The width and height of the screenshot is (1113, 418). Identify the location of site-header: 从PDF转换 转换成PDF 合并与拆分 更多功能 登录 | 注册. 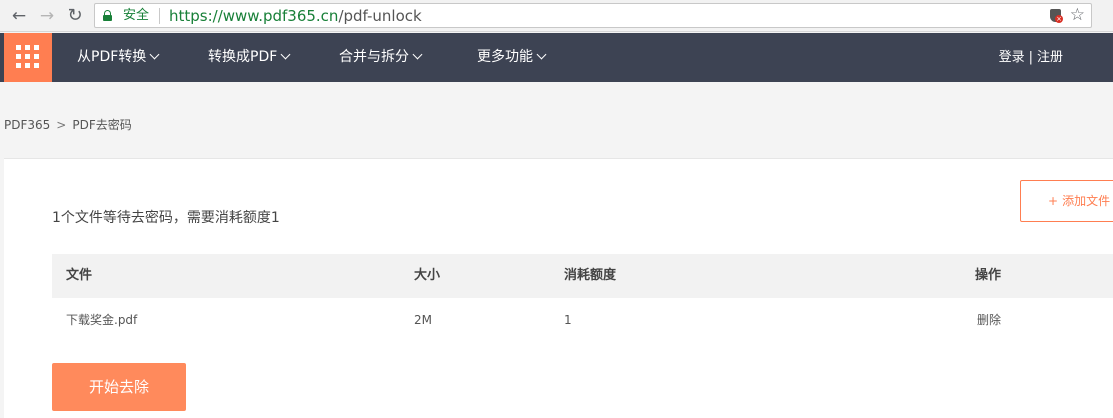
(556, 57).